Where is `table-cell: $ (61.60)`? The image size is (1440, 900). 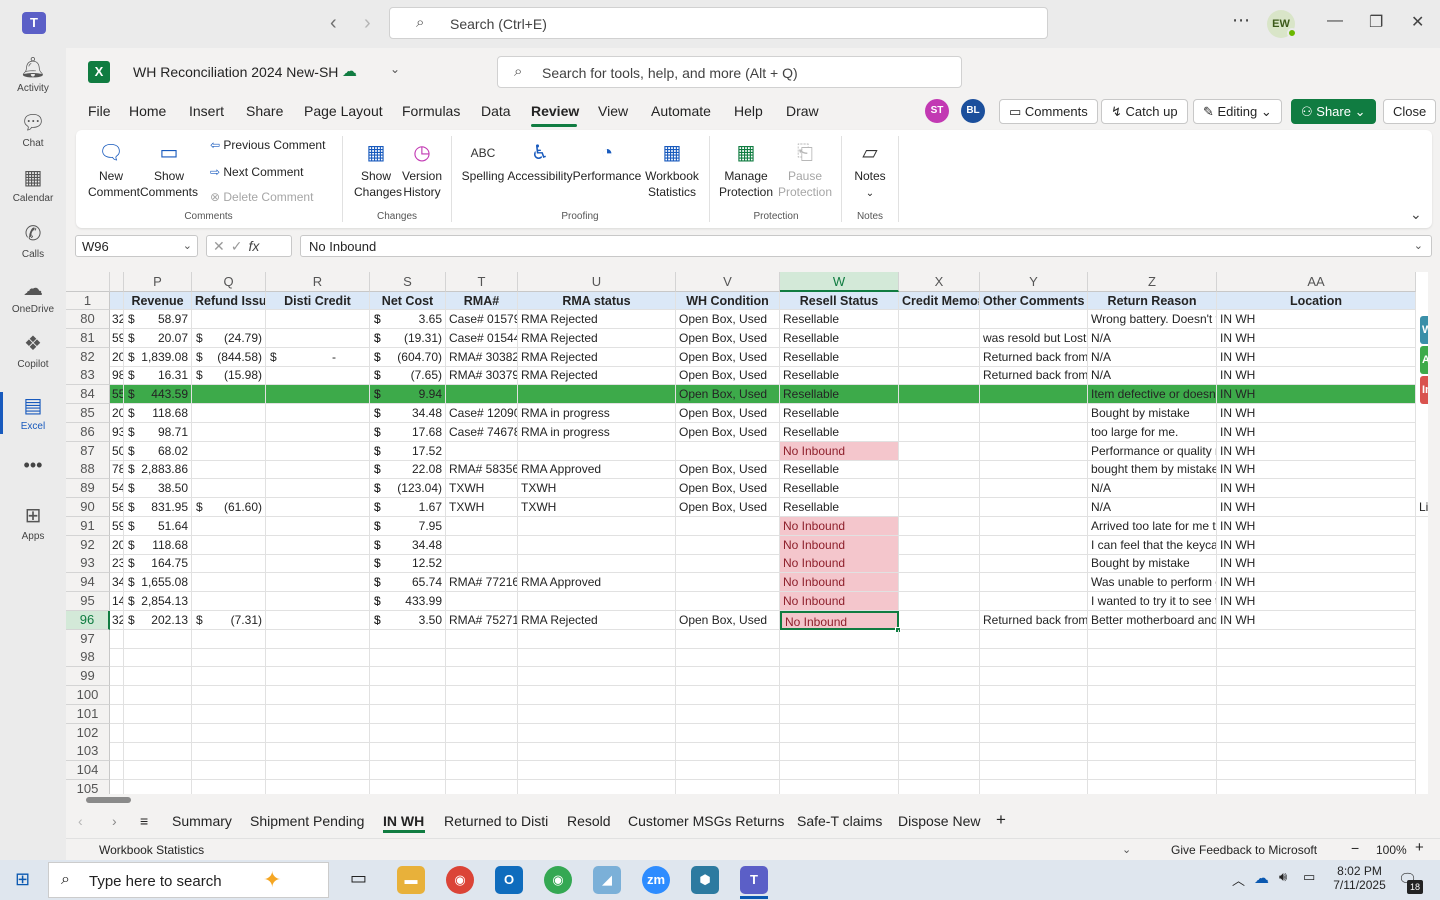
table-cell: $ (61.60) is located at coordinates (229, 507).